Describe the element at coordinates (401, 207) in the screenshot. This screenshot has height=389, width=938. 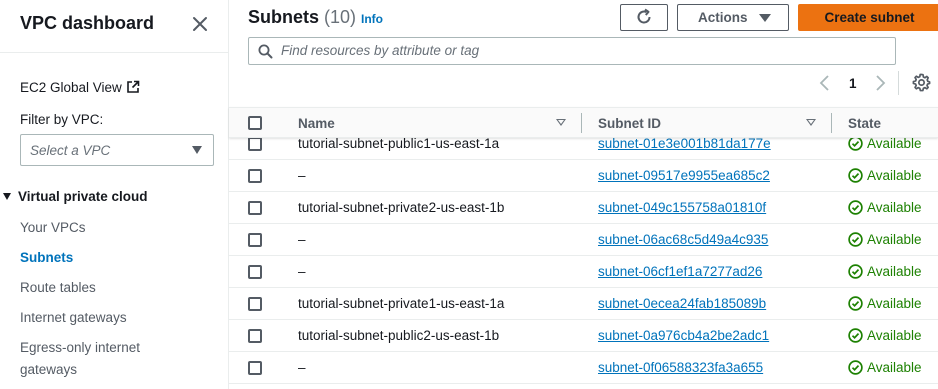
I see `subnet-name: tutorial-subnet-private2-us-east-1b` at that location.